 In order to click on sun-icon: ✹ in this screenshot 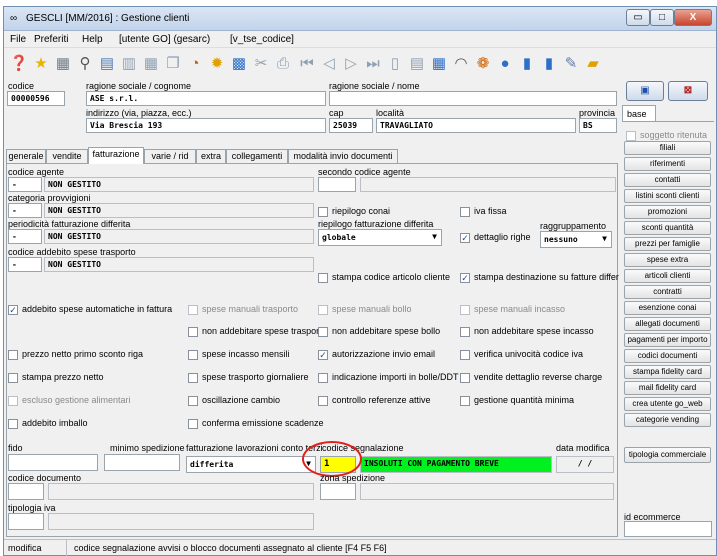, I will do `click(217, 64)`.